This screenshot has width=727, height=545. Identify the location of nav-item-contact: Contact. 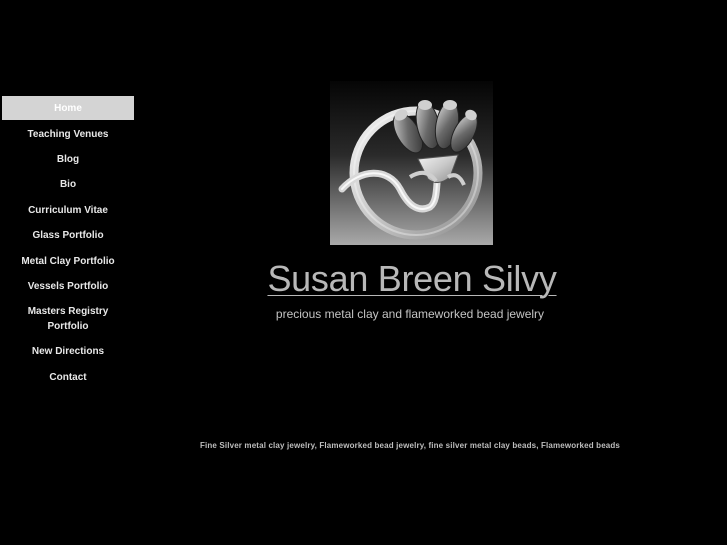
(68, 377).